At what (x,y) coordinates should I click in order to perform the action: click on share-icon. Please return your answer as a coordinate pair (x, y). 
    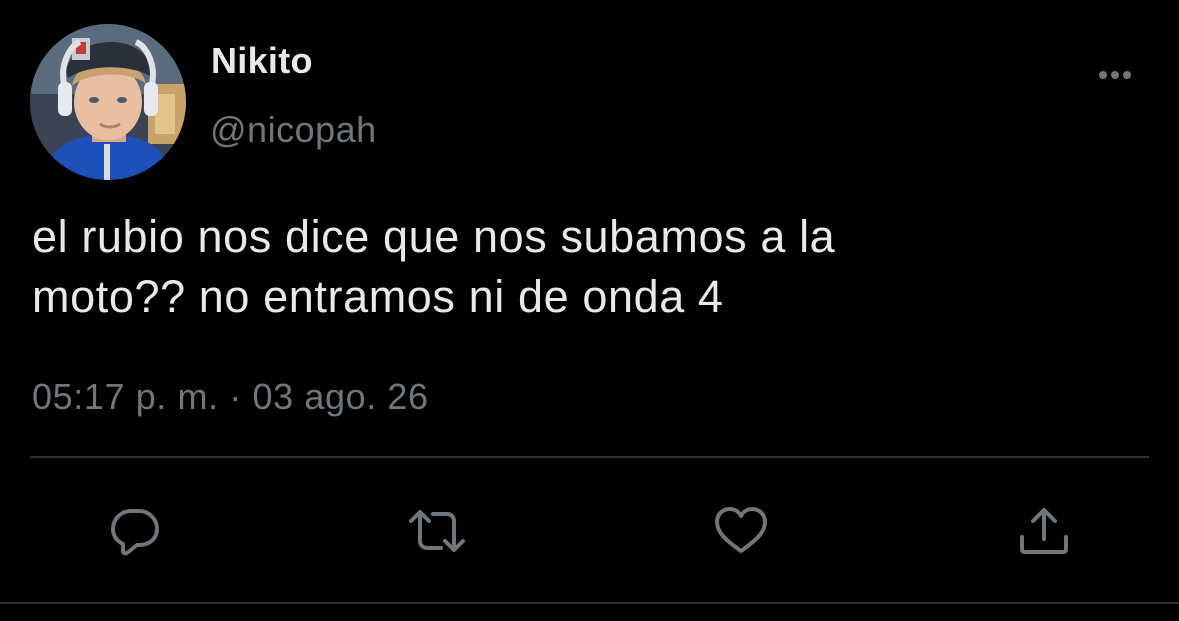
    Looking at the image, I should click on (1044, 531).